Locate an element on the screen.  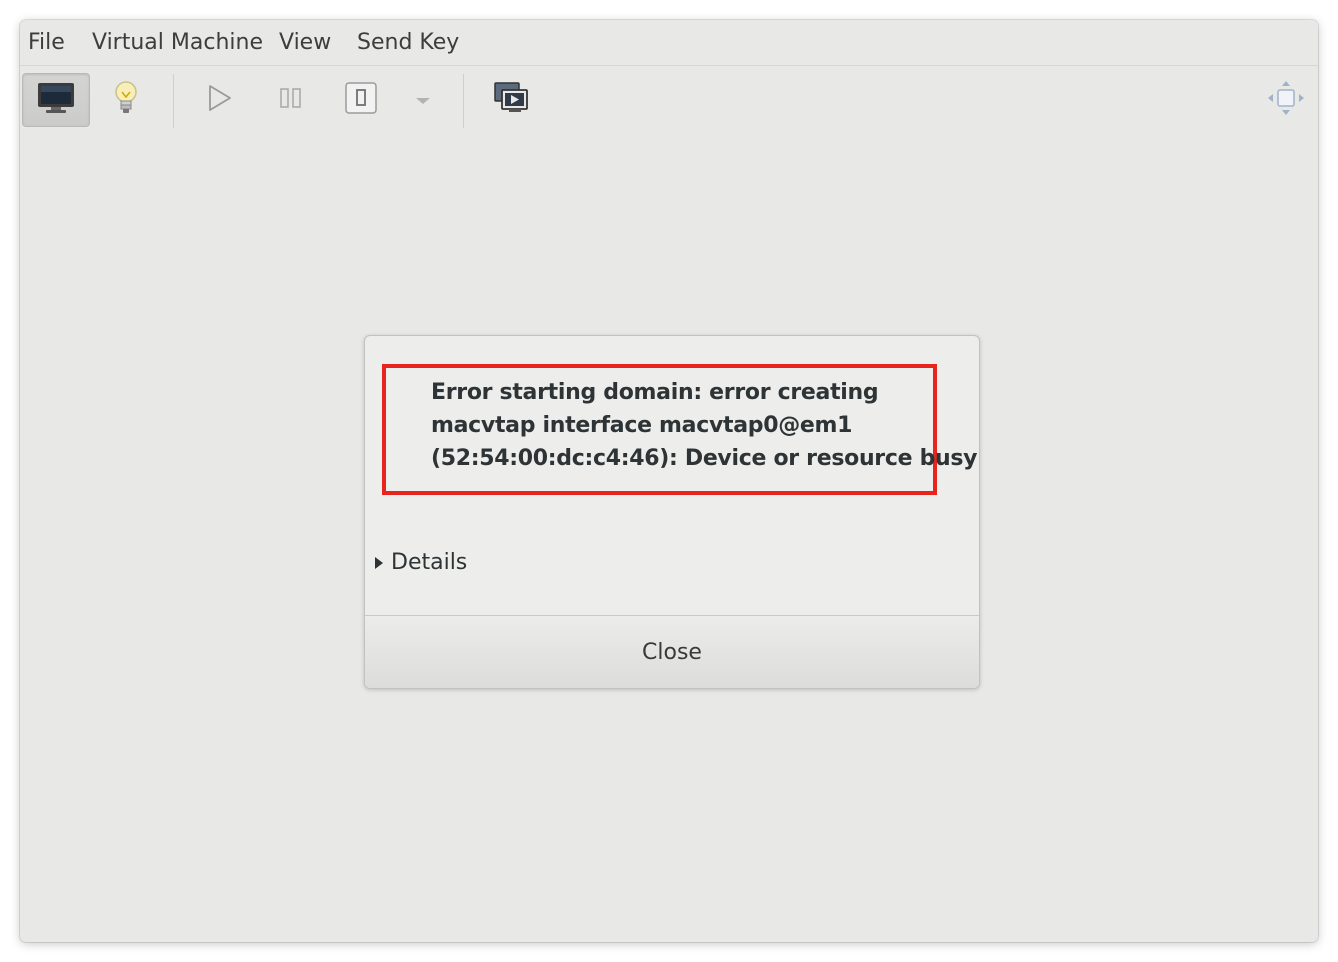
menu-send-key: Send Key is located at coordinates (408, 43).